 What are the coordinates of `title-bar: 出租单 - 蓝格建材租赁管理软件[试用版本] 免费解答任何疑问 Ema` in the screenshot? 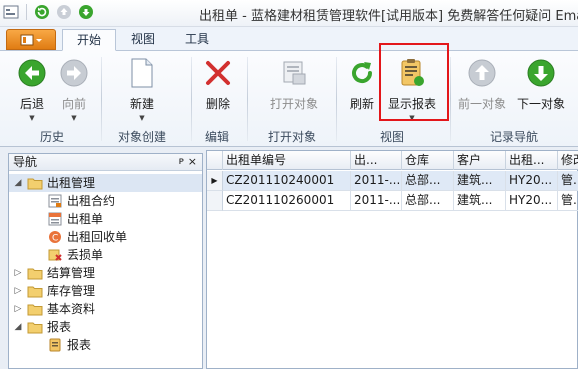 It's located at (289, 13).